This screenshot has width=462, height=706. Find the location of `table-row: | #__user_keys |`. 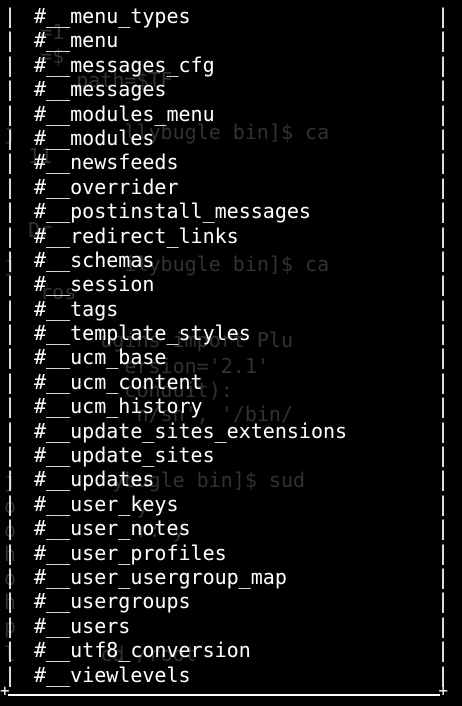

table-row: | #__user_keys | is located at coordinates (231, 504).